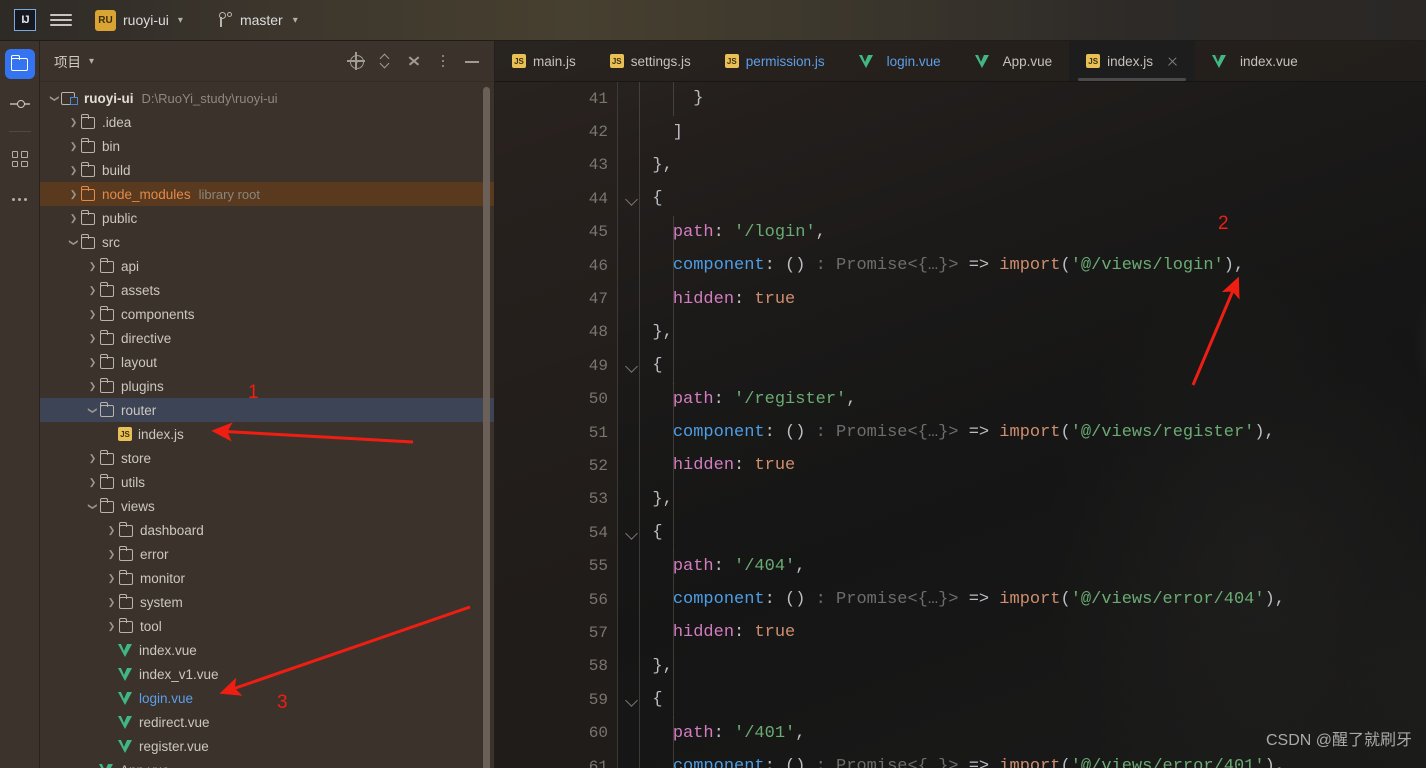 The image size is (1426, 768). What do you see at coordinates (267, 386) in the screenshot?
I see `tree-row-plugins: ❯ plugins` at bounding box center [267, 386].